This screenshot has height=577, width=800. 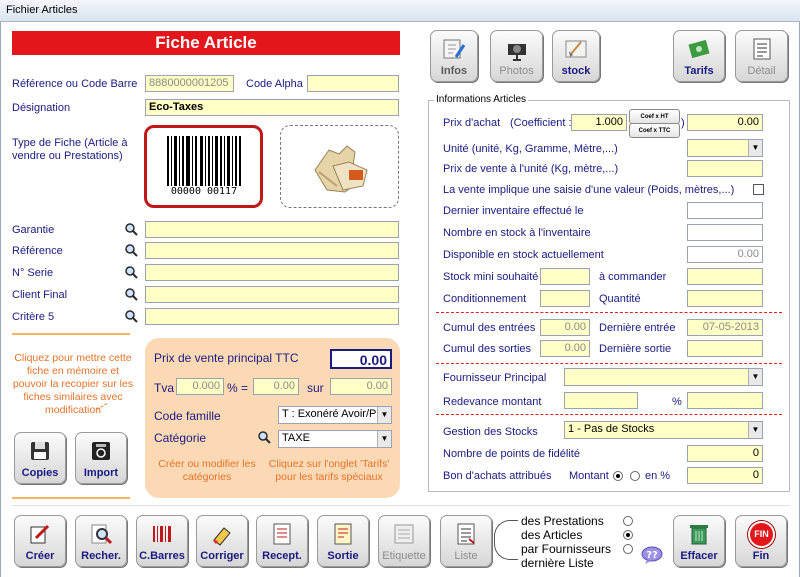 What do you see at coordinates (576, 56) in the screenshot?
I see `stock-button: stock` at bounding box center [576, 56].